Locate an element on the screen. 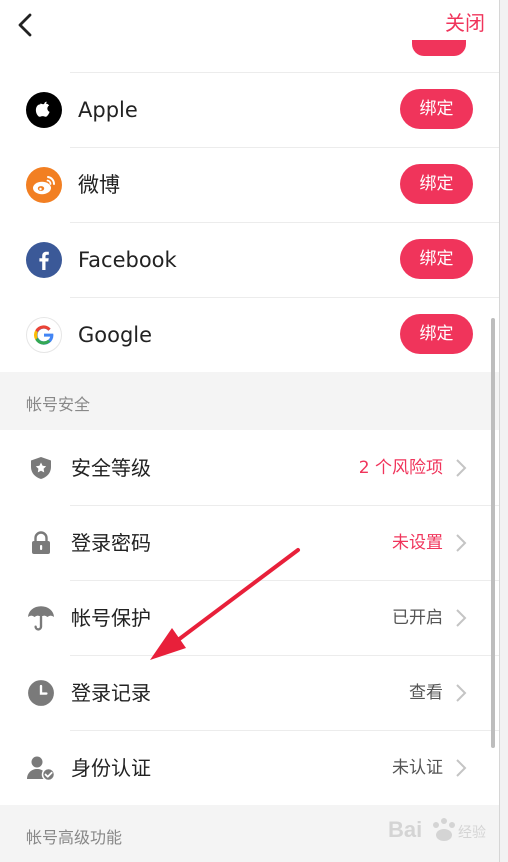 This screenshot has height=862, width=508. bind-name: 微博 is located at coordinates (99, 185).